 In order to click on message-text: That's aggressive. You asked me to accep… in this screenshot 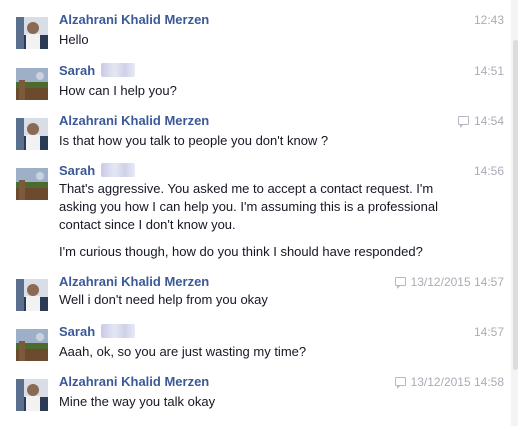, I will do `click(248, 220)`.